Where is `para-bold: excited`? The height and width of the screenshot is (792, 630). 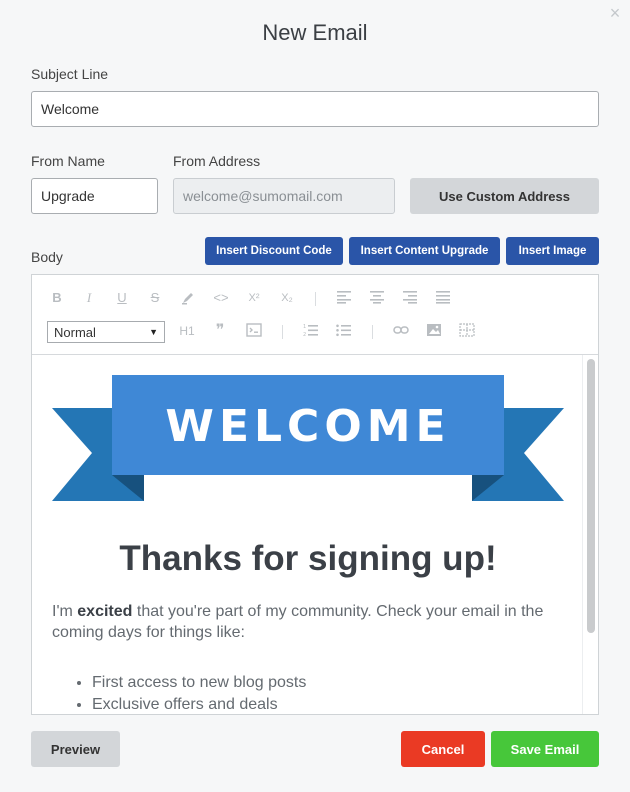 para-bold: excited is located at coordinates (105, 611).